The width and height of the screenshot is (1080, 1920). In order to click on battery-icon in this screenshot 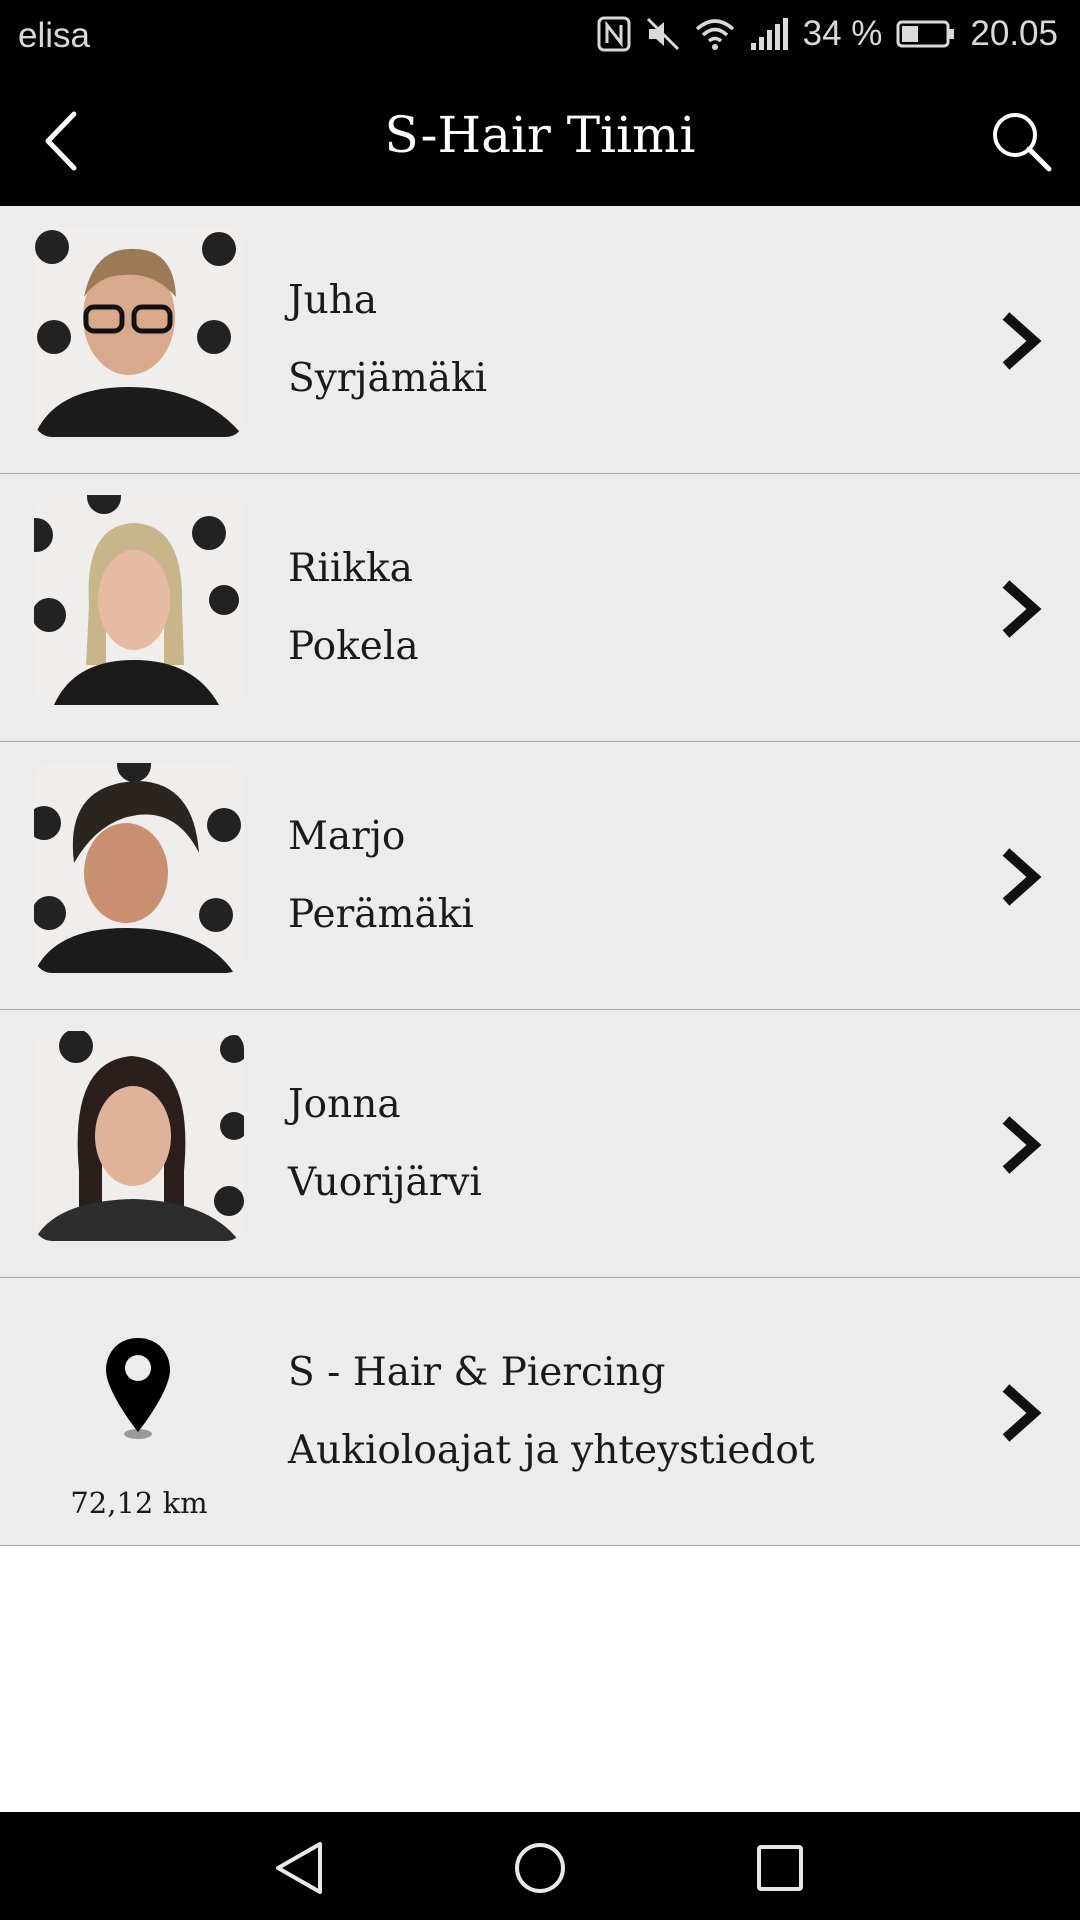, I will do `click(925, 34)`.